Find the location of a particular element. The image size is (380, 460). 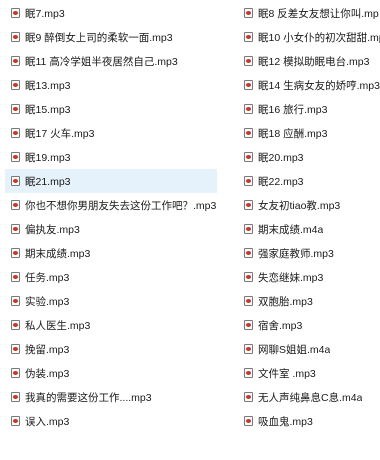

file-item: 网聊S姐姐.m4a is located at coordinates (309, 349).